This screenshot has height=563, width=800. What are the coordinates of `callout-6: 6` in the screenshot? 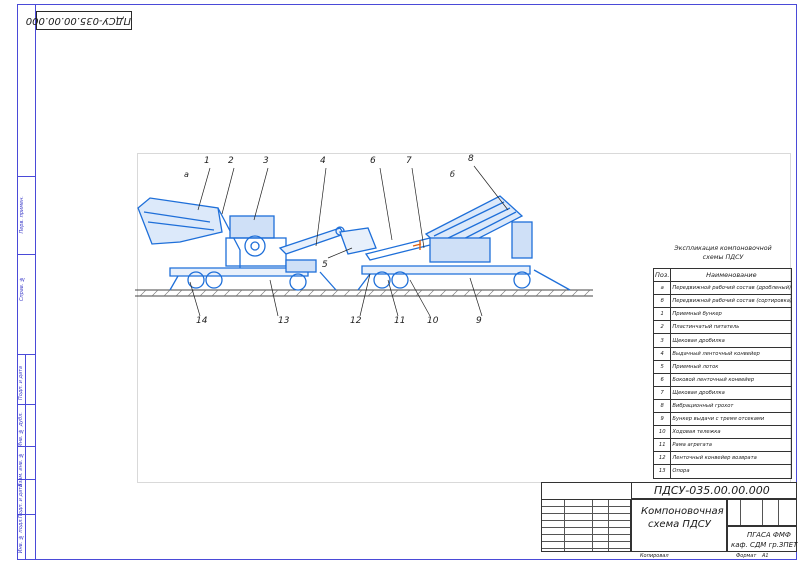 It's located at (373, 161).